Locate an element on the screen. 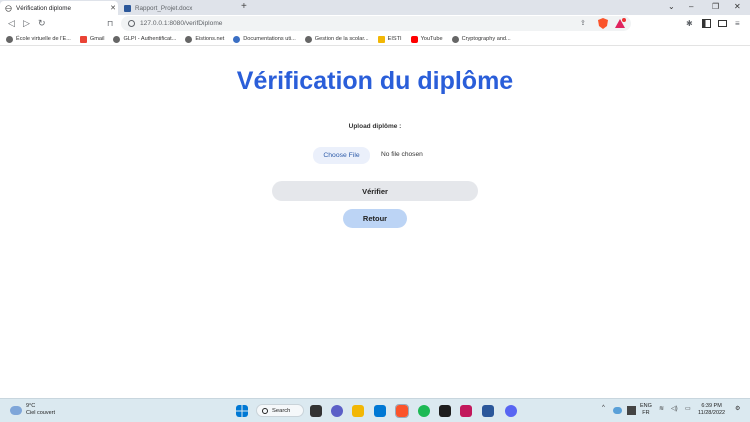 The height and width of the screenshot is (422, 750). cloud-icon is located at coordinates (16, 410).